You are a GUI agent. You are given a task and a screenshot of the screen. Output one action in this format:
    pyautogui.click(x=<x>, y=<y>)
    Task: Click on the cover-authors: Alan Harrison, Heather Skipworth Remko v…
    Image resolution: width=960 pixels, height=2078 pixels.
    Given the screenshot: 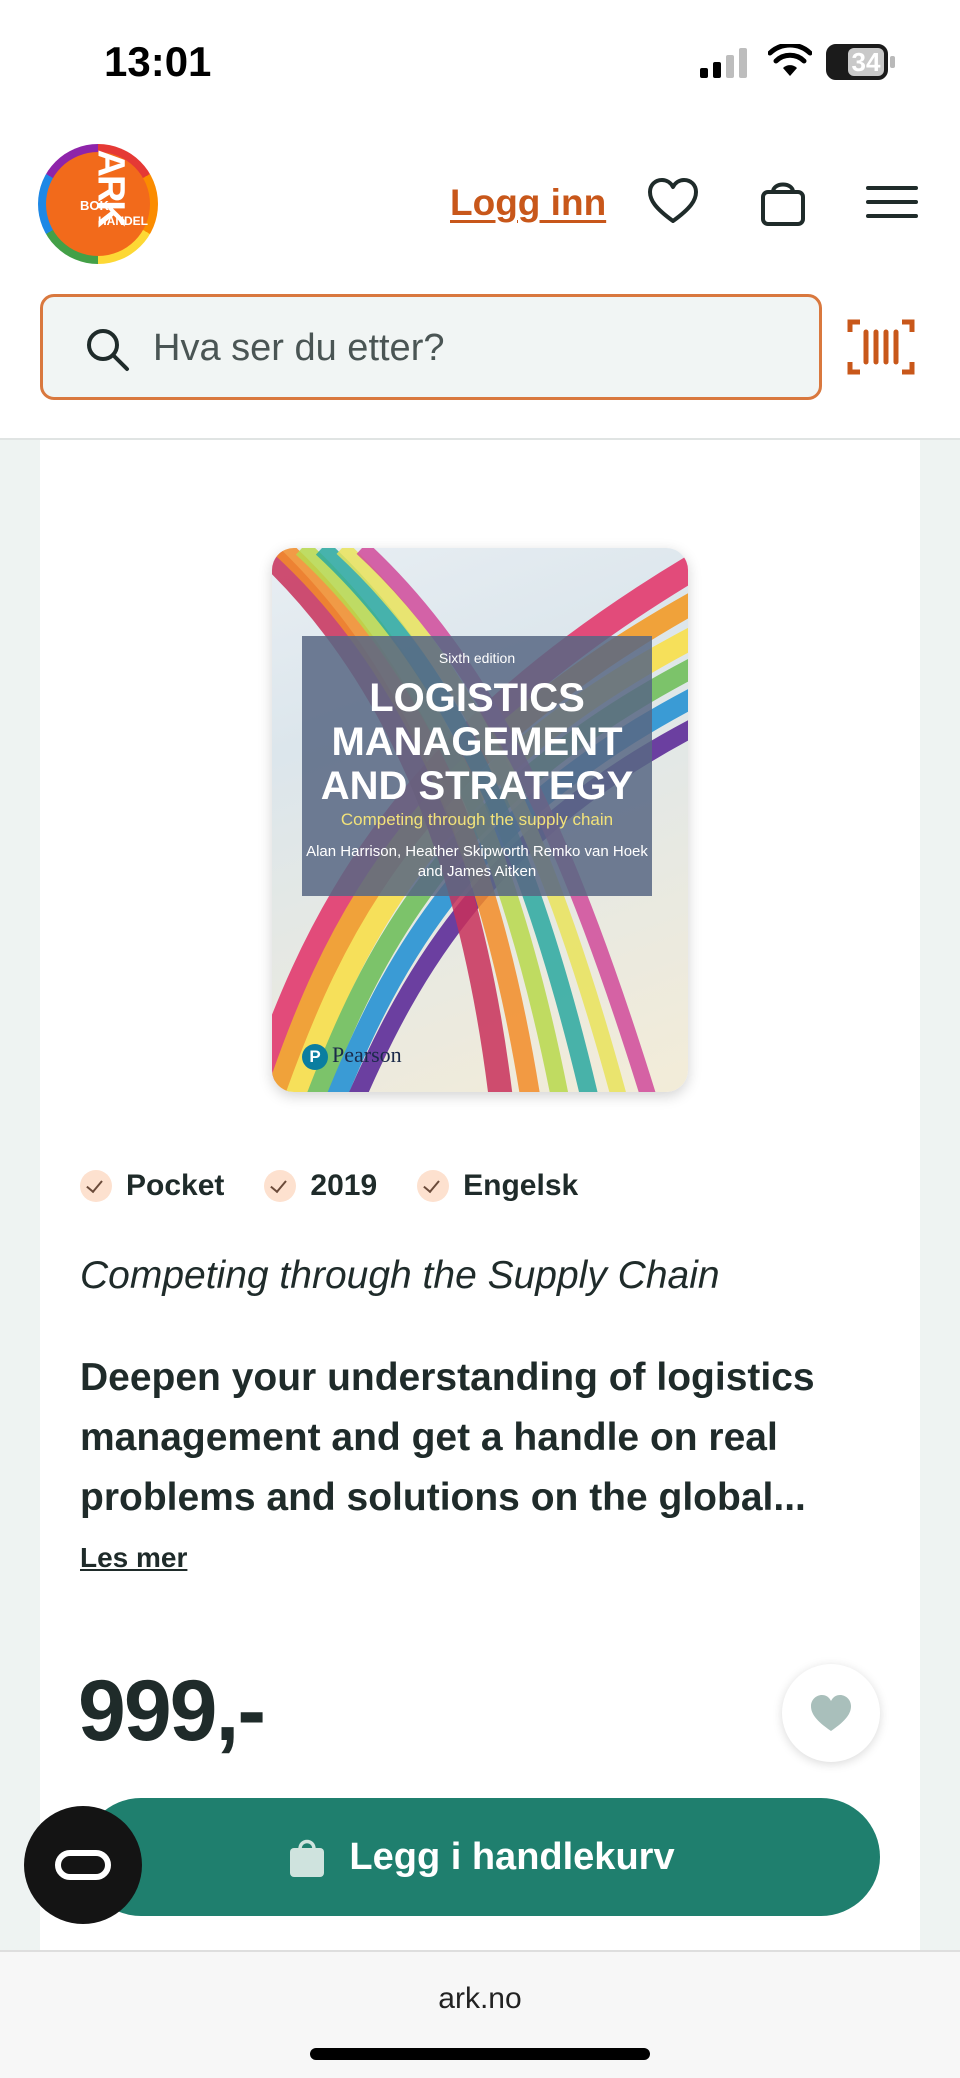 What is the action you would take?
    pyautogui.click(x=477, y=861)
    